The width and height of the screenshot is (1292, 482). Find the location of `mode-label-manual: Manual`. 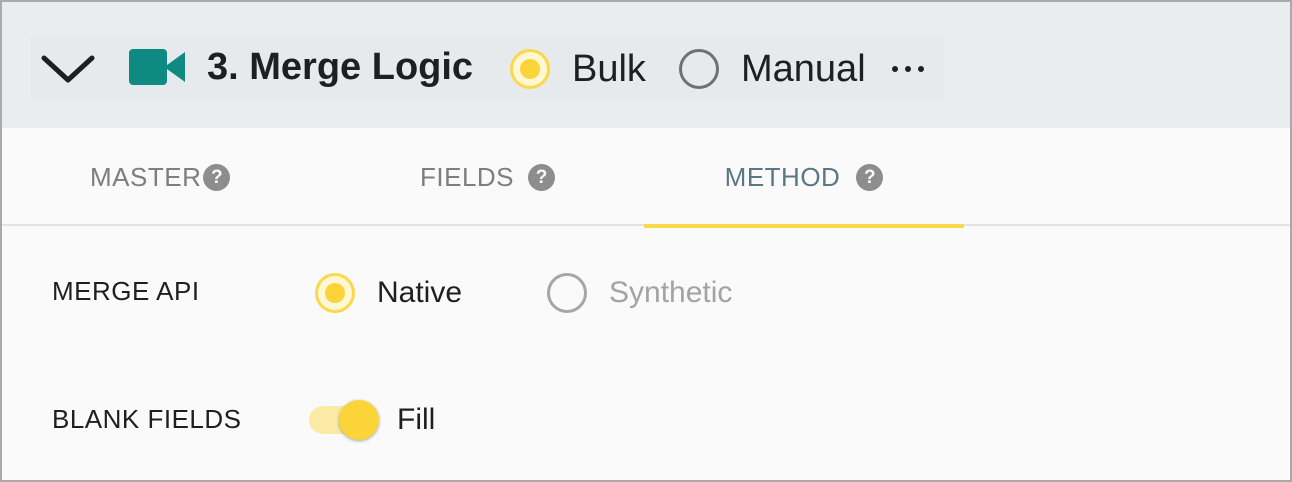

mode-label-manual: Manual is located at coordinates (803, 69).